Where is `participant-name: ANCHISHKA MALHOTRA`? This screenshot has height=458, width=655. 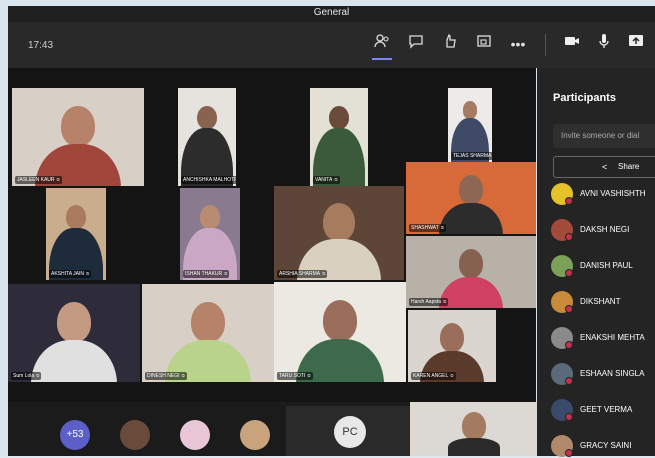
participant-name: ANCHISHKA MALHOTRA is located at coordinates (209, 180).